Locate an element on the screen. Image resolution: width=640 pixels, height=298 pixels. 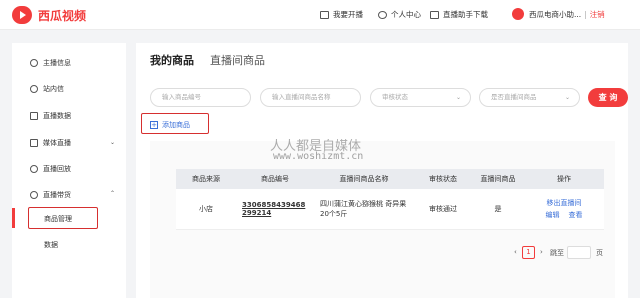
download-assistant-link: 直播助手下载 is located at coordinates (459, 14).